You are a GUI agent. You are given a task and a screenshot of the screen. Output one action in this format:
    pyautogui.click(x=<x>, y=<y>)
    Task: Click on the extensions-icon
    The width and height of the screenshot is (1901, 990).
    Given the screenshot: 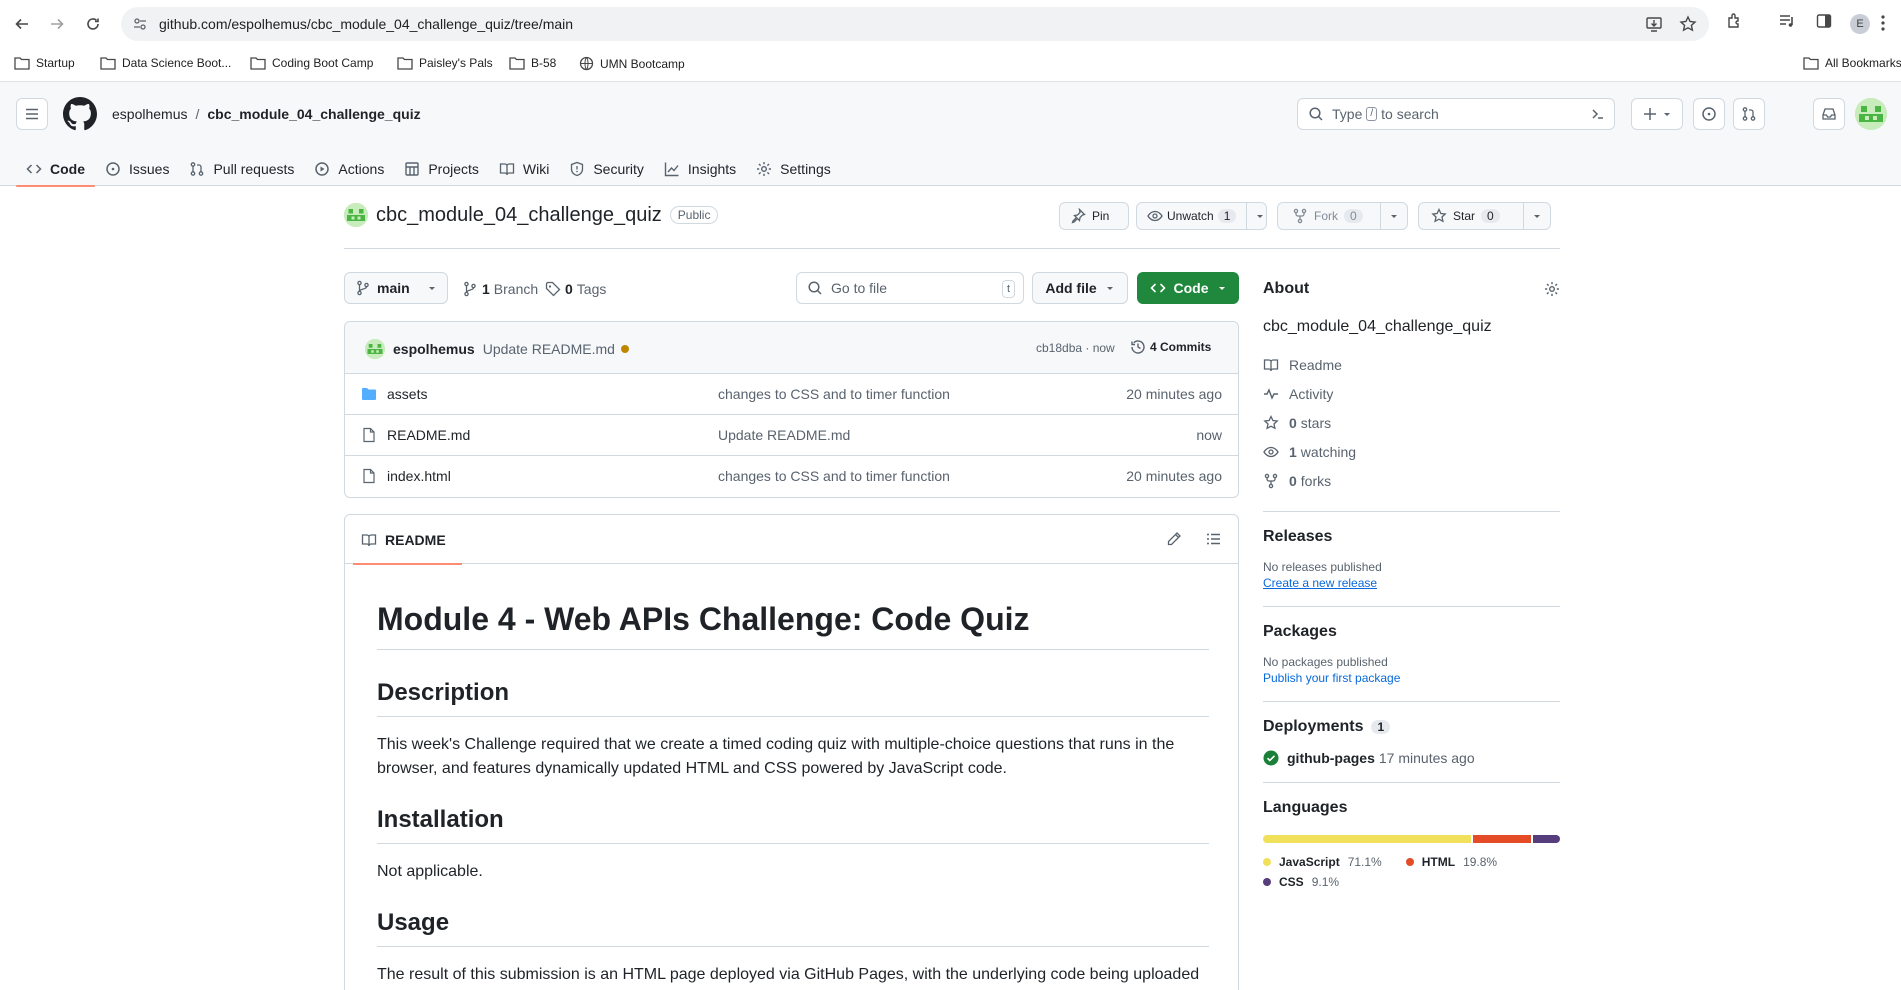 What is the action you would take?
    pyautogui.click(x=1735, y=21)
    